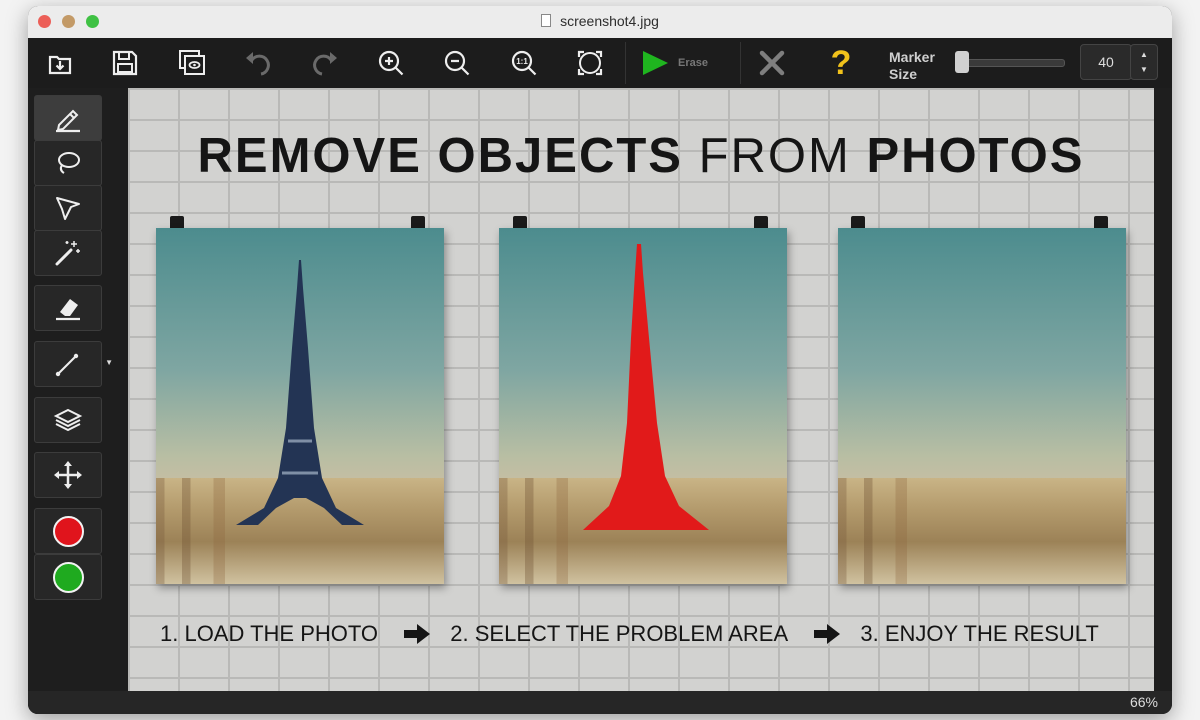  I want to click on zoom-in-icon, so click(391, 63).